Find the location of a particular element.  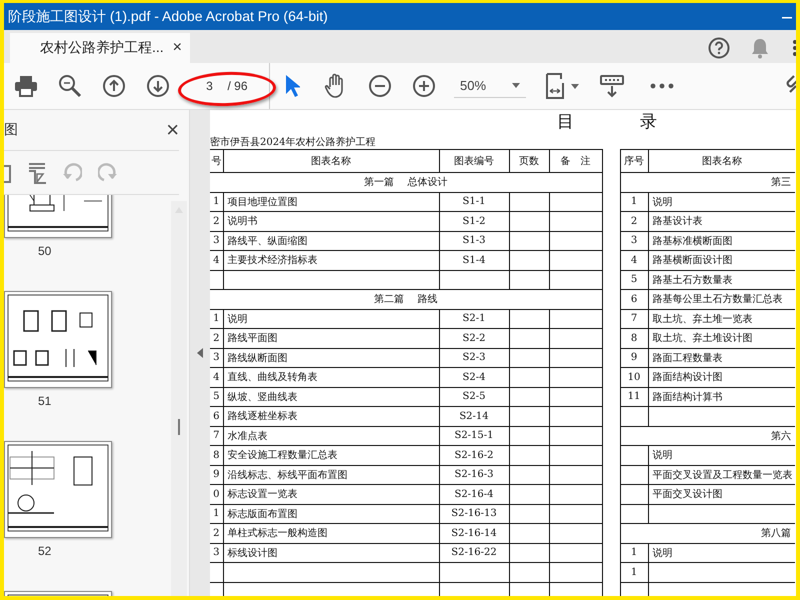

table-cell: S2-16-4 is located at coordinates (474, 494).